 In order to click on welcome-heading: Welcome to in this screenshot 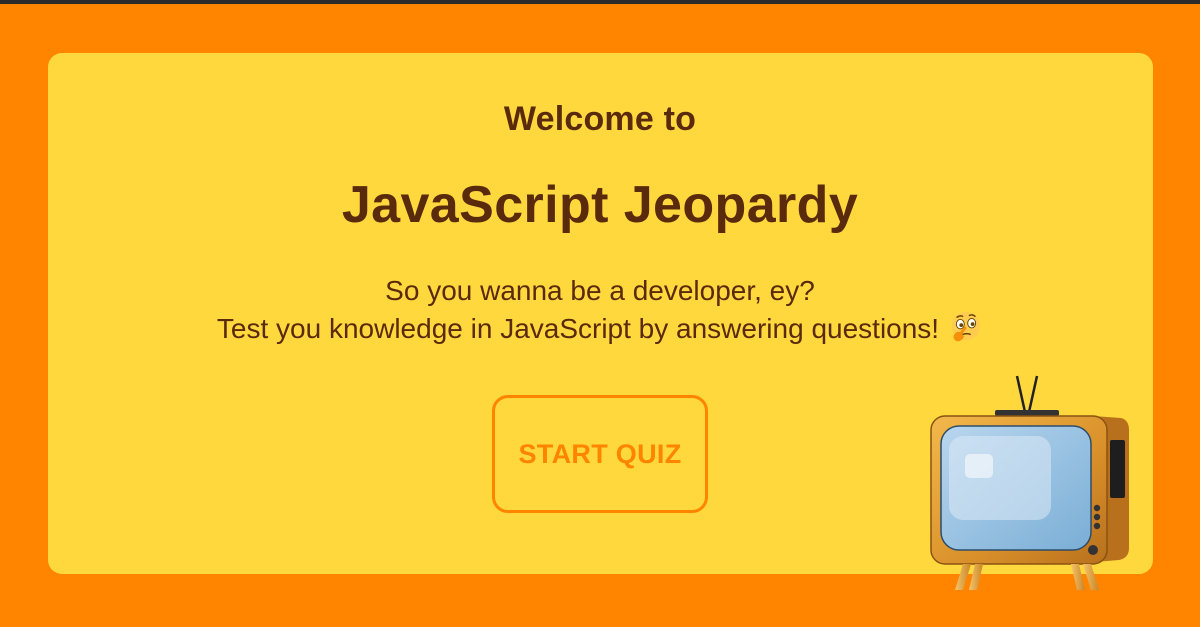, I will do `click(600, 119)`.